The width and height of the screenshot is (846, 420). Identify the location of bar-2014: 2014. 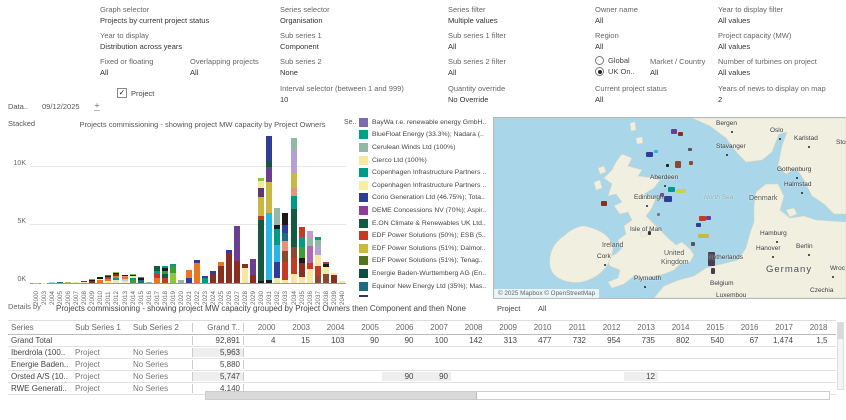
(133, 220).